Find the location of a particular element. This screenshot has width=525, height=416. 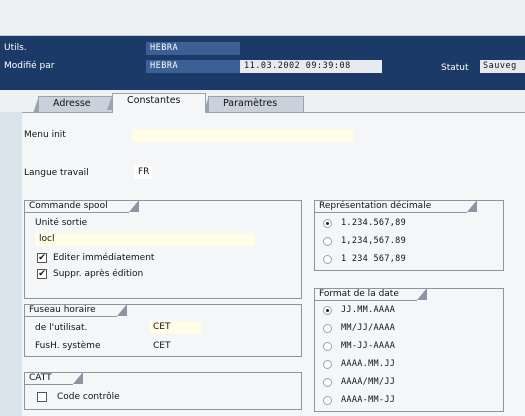

catt-title: CATT is located at coordinates (54, 378).